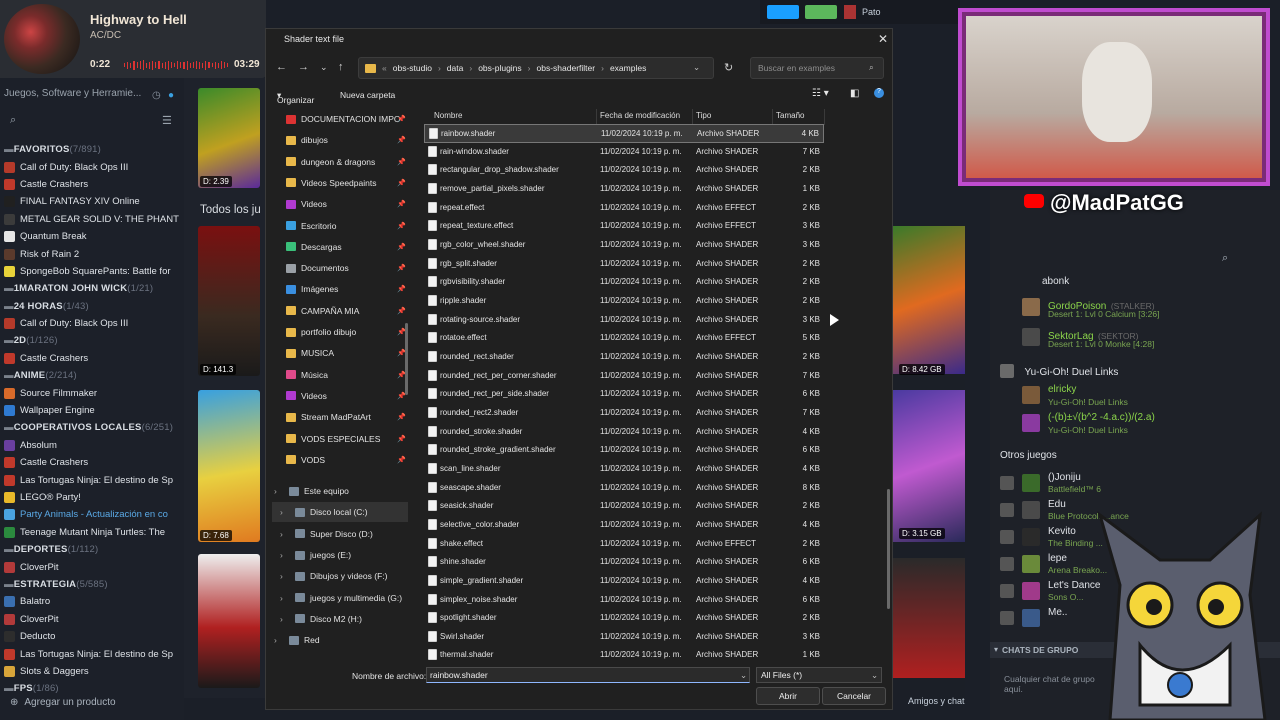  What do you see at coordinates (455, 68) in the screenshot?
I see `breadcrumb-item: data` at bounding box center [455, 68].